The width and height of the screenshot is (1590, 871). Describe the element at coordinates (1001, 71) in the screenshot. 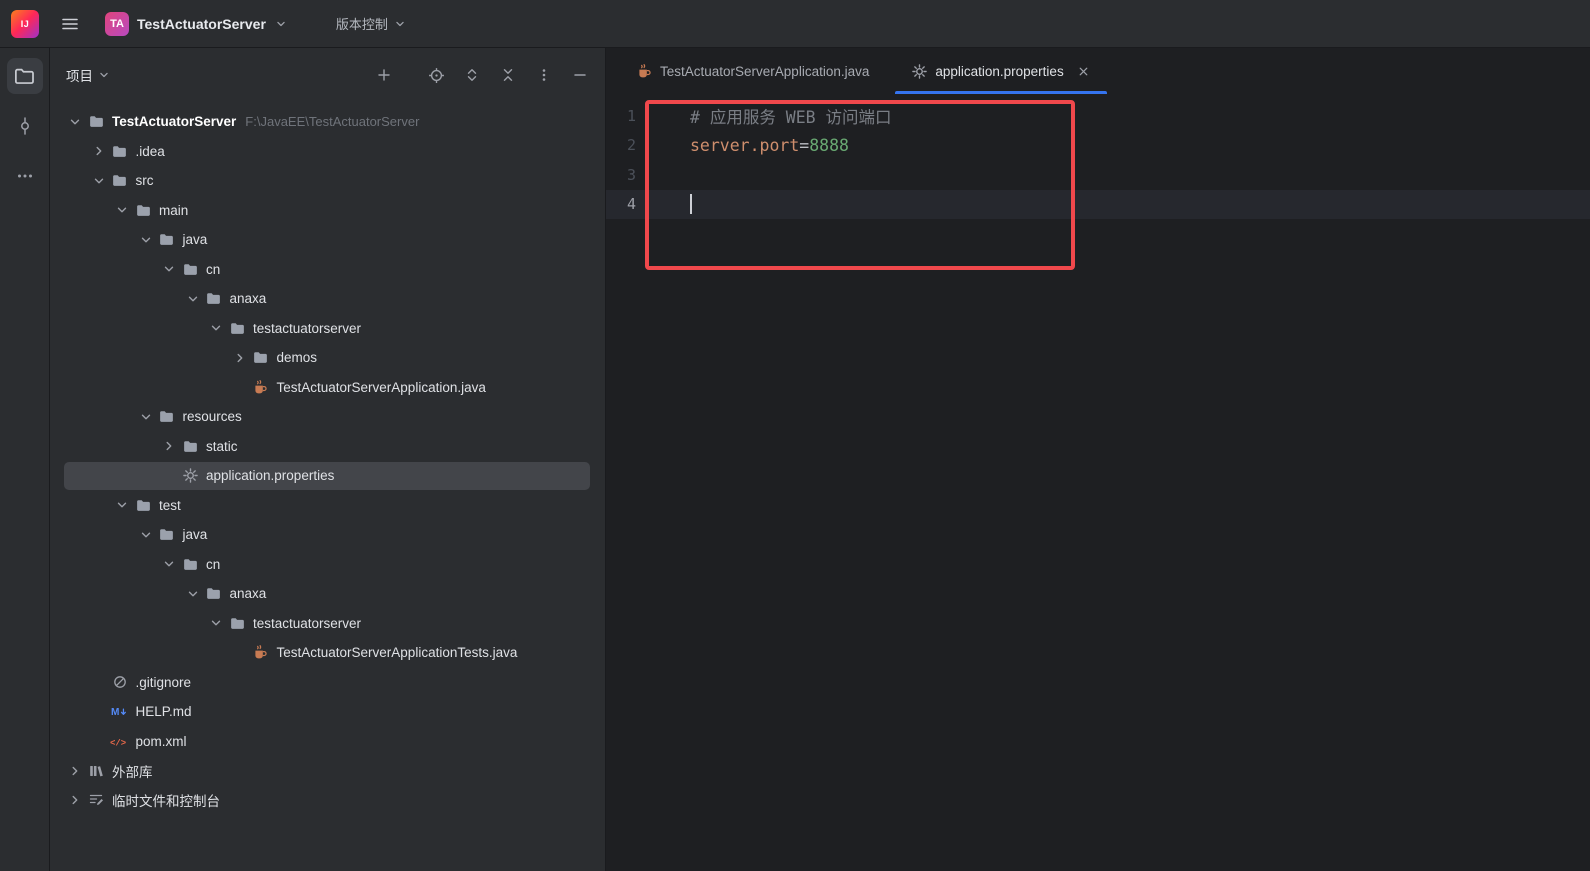

I see `editor-tab: application.properties` at that location.